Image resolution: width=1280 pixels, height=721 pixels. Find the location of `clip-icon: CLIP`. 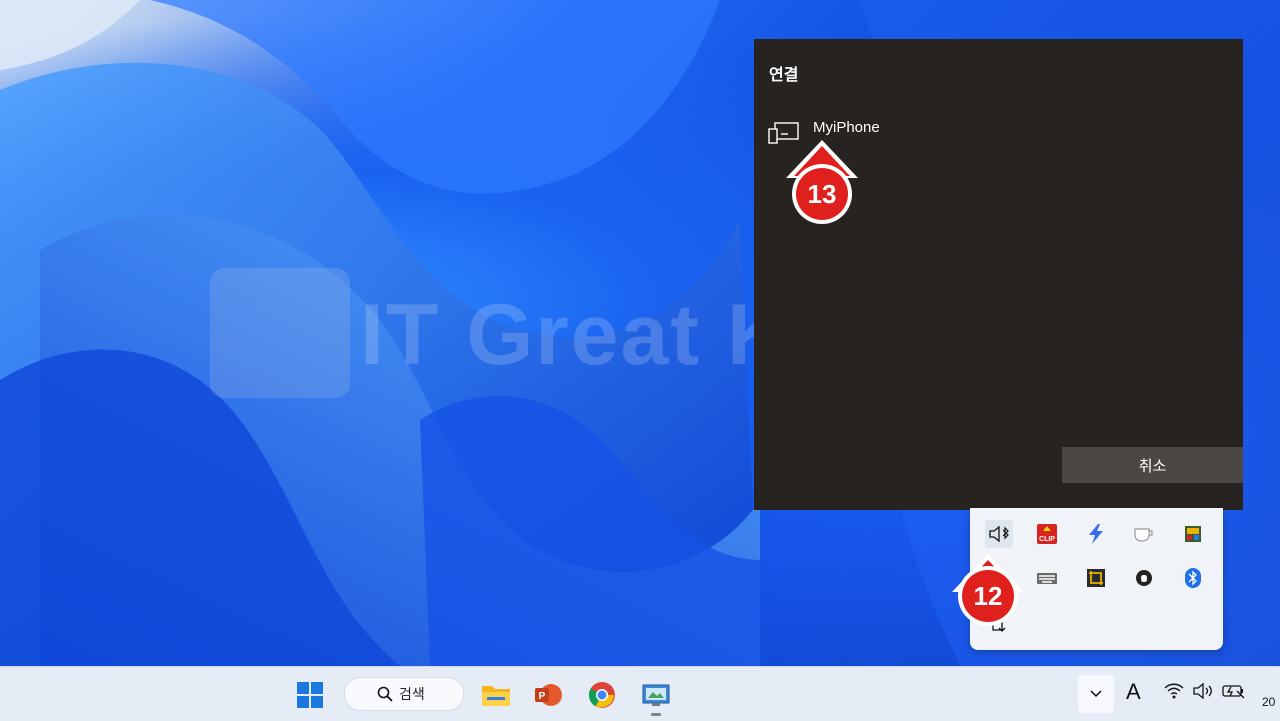

clip-icon: CLIP is located at coordinates (1047, 534).